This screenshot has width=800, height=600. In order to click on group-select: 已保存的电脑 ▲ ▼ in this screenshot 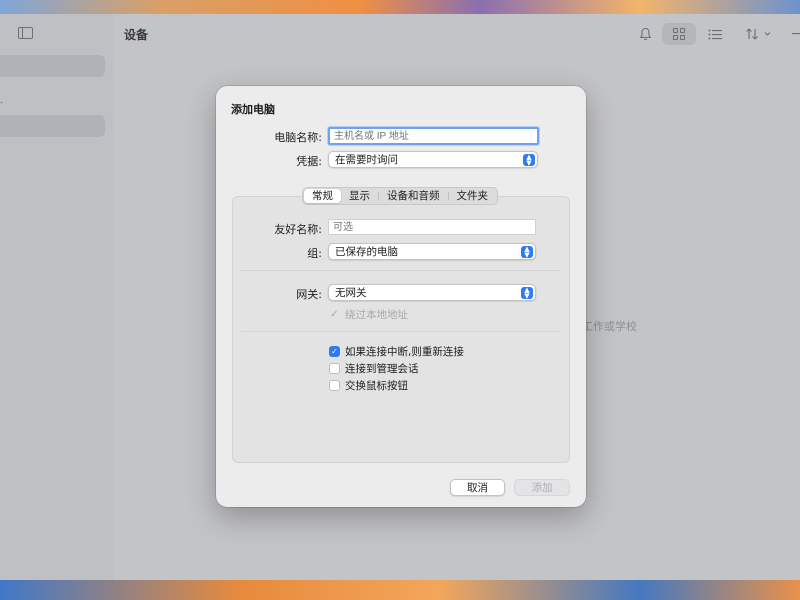, I will do `click(432, 251)`.